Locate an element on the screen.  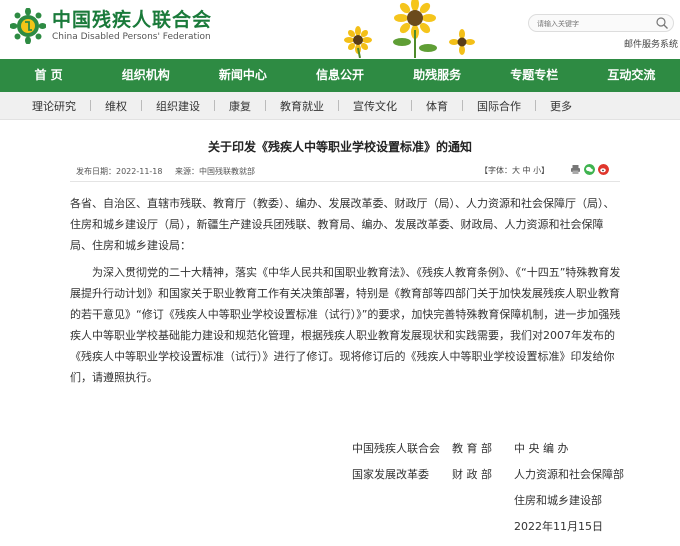
sub-nav-sports: 体育 is located at coordinates (437, 106).